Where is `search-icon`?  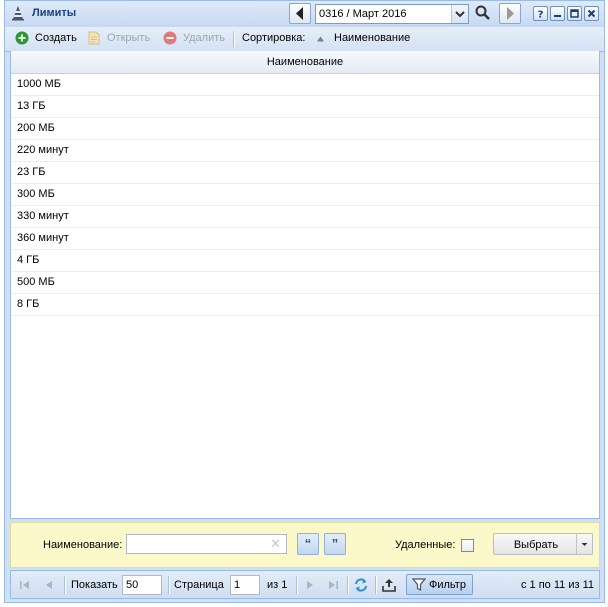
search-icon is located at coordinates (482, 12).